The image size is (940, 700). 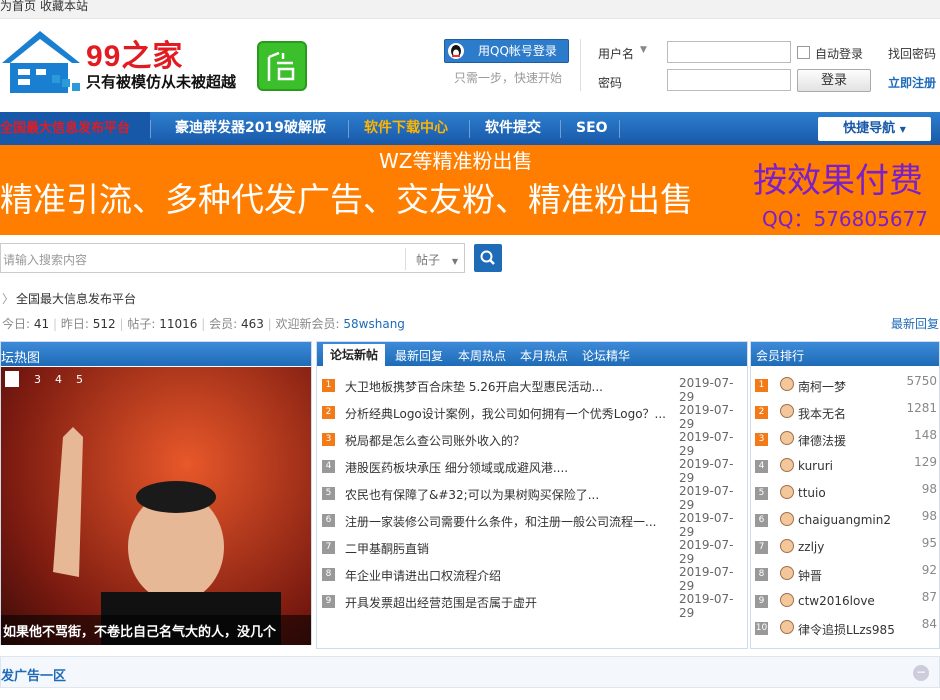 What do you see at coordinates (76, 298) in the screenshot?
I see `breadcrumb-current: 全国最大信息发布平台` at bounding box center [76, 298].